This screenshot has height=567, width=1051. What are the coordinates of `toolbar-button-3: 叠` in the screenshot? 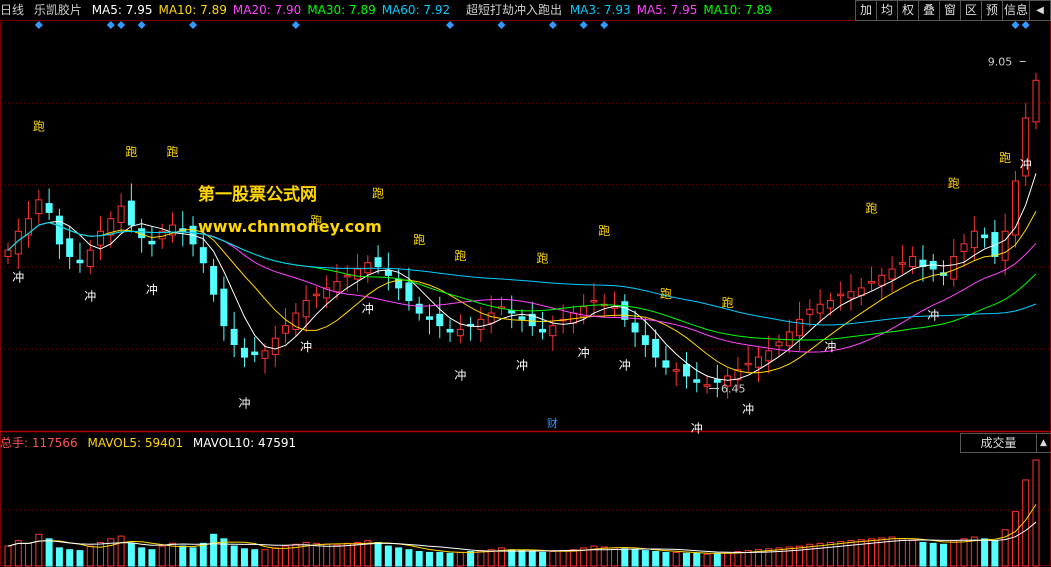 It's located at (929, 10).